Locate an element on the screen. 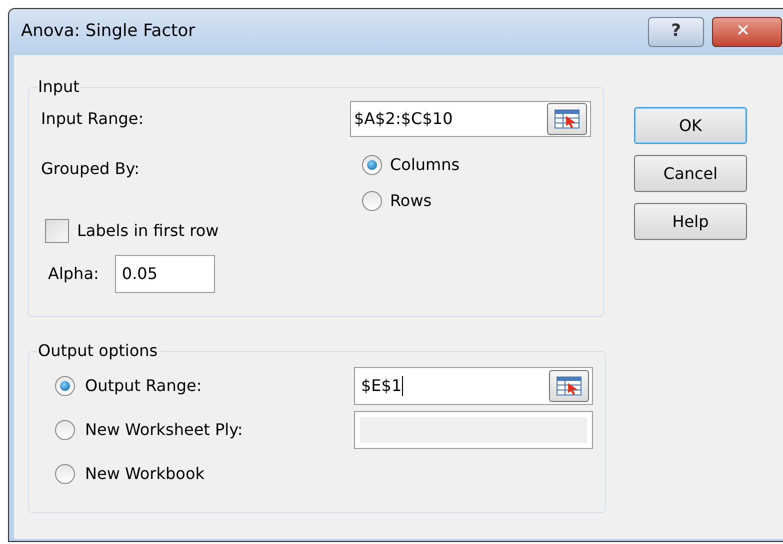 The height and width of the screenshot is (544, 783). dialog-button: Help is located at coordinates (690, 221).